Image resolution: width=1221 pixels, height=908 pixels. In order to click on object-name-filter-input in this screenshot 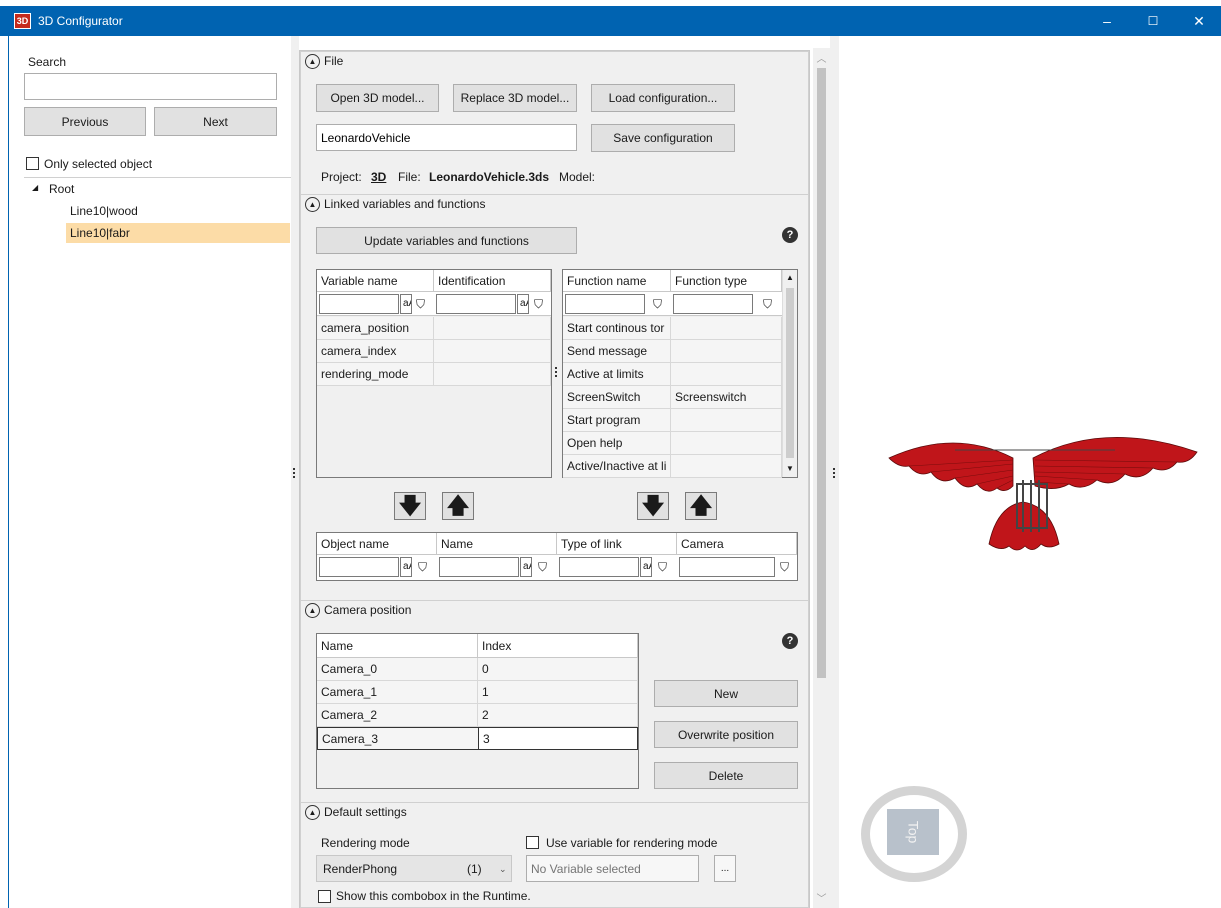, I will do `click(359, 567)`.